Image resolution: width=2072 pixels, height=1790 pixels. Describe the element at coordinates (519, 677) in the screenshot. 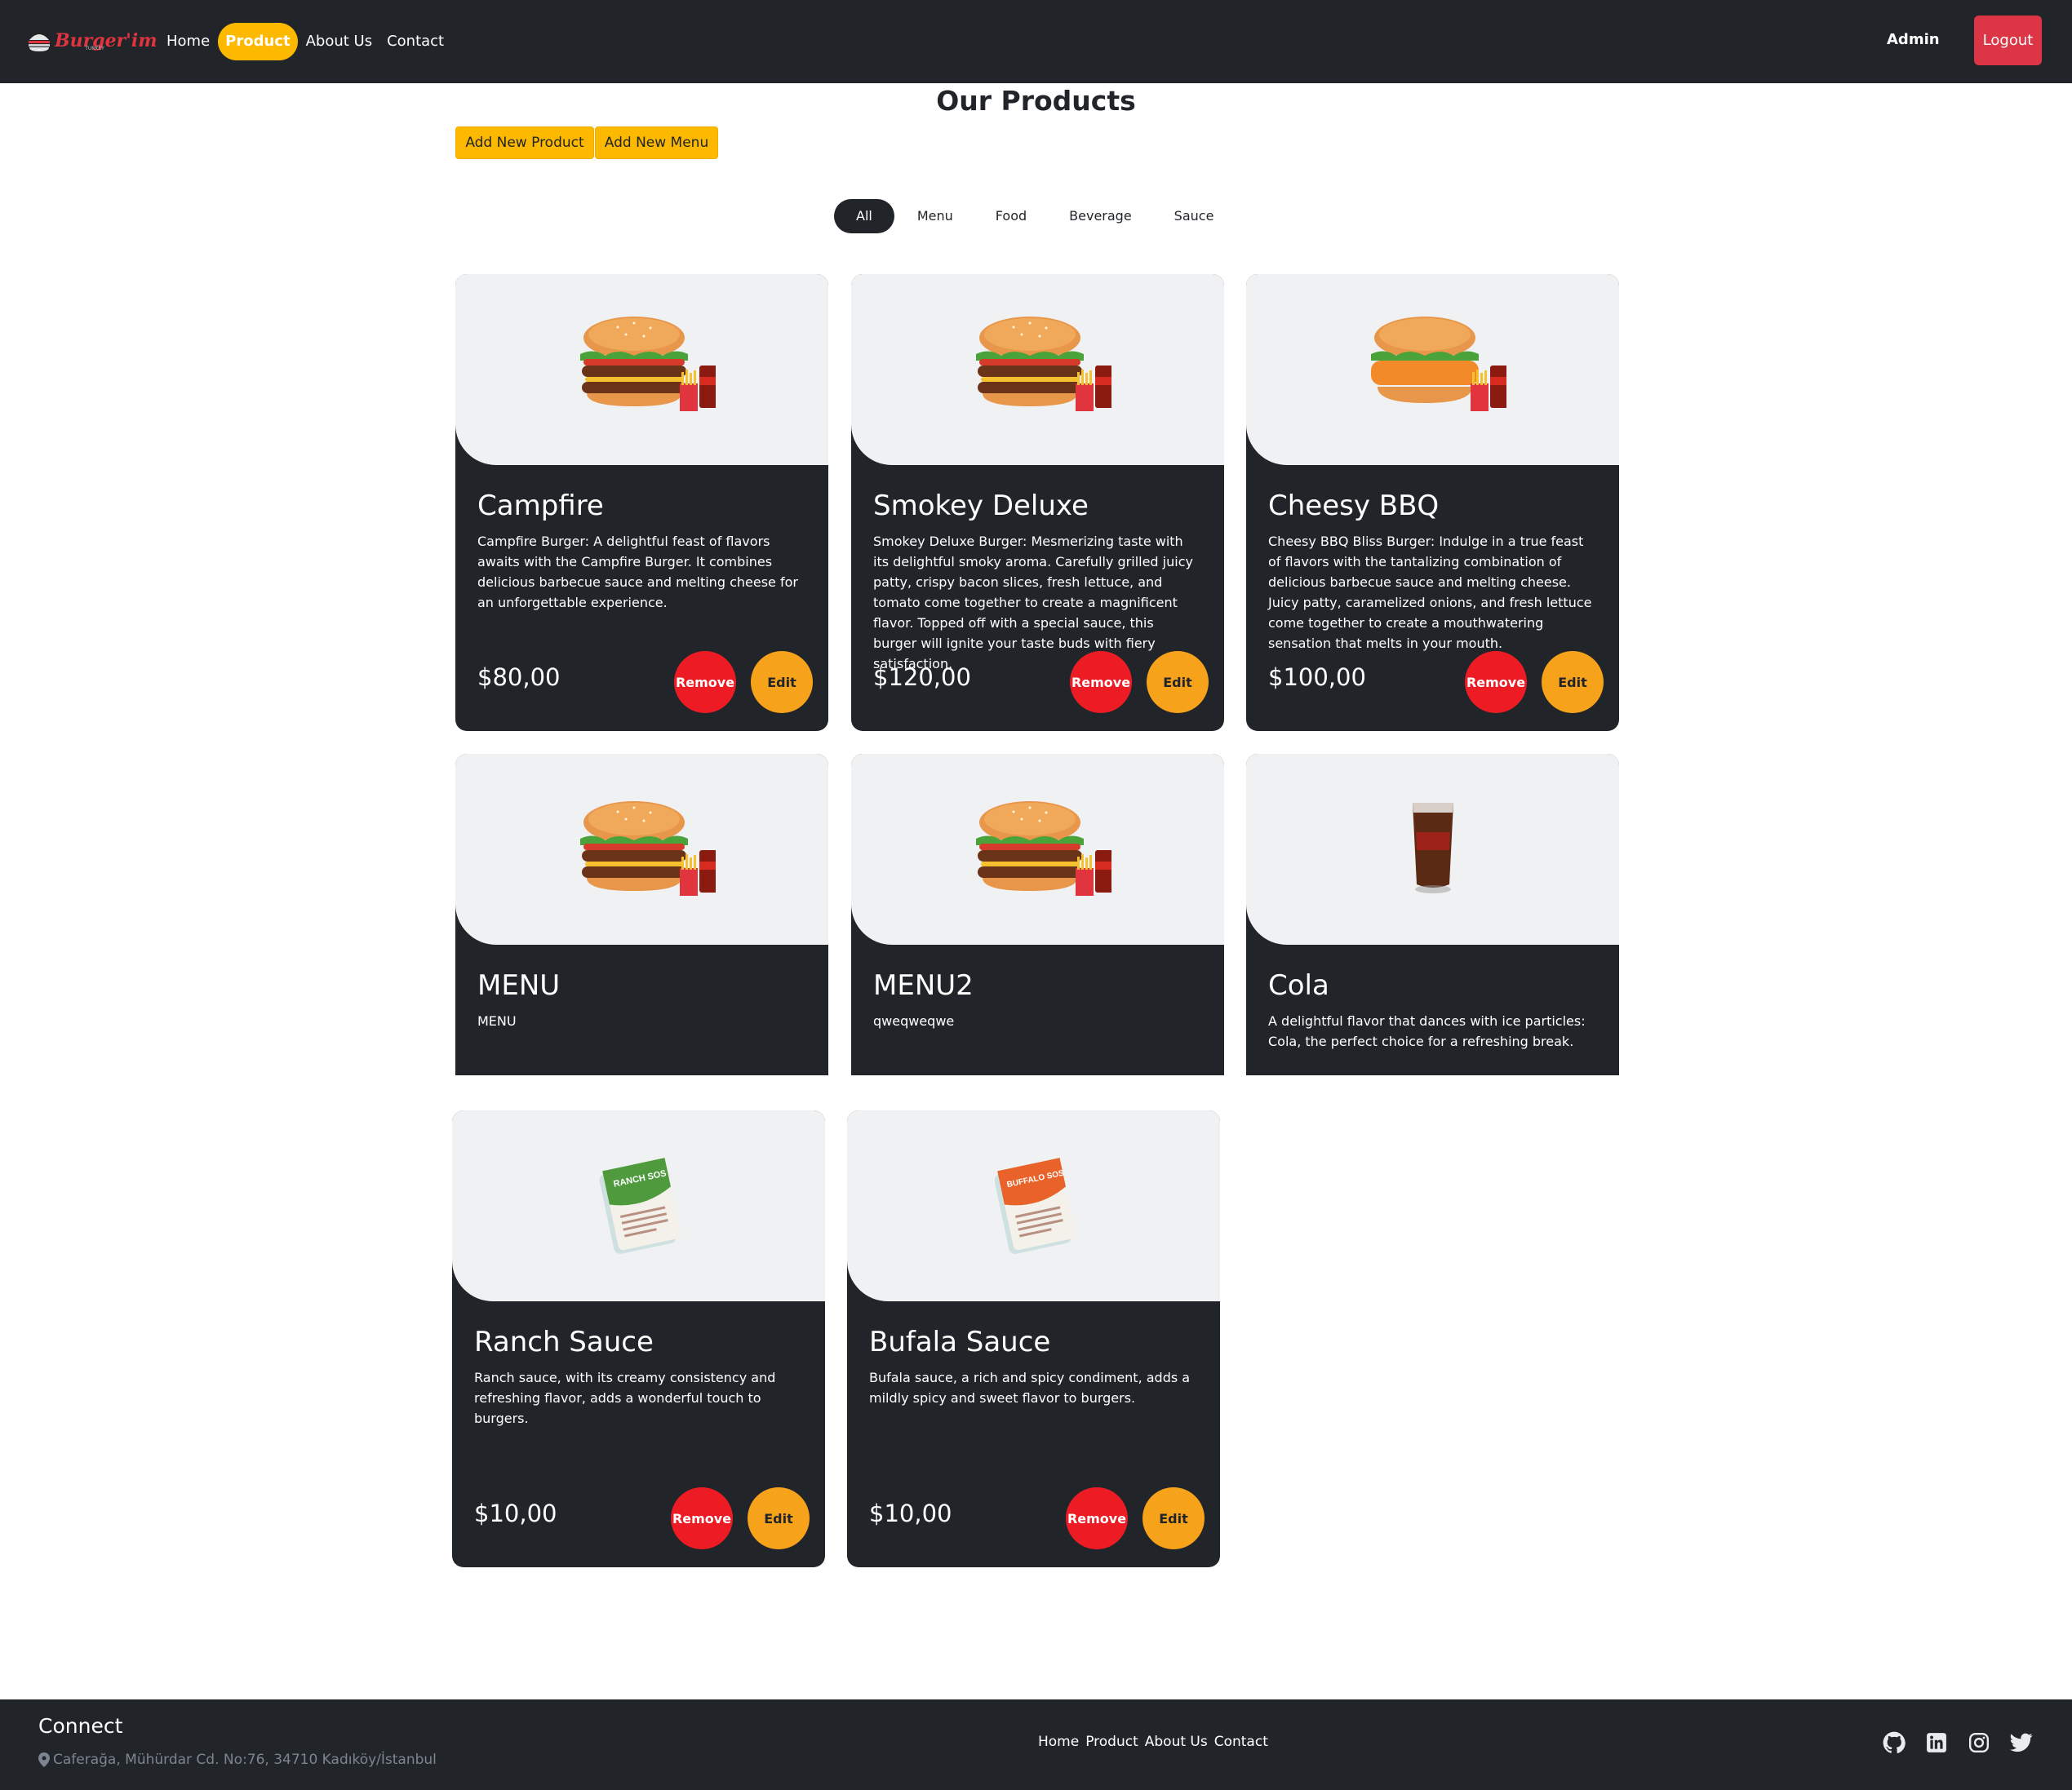

I see `product-price: $80,00` at that location.